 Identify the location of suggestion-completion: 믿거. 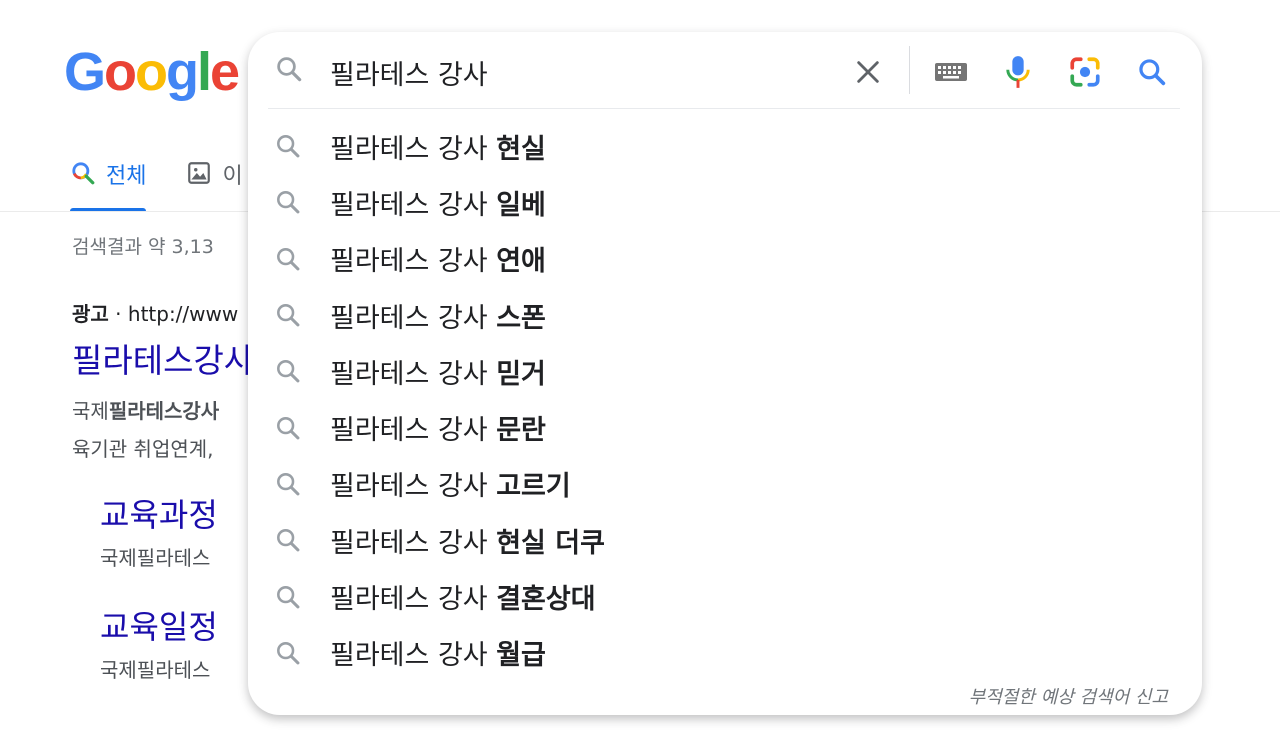
(521, 374).